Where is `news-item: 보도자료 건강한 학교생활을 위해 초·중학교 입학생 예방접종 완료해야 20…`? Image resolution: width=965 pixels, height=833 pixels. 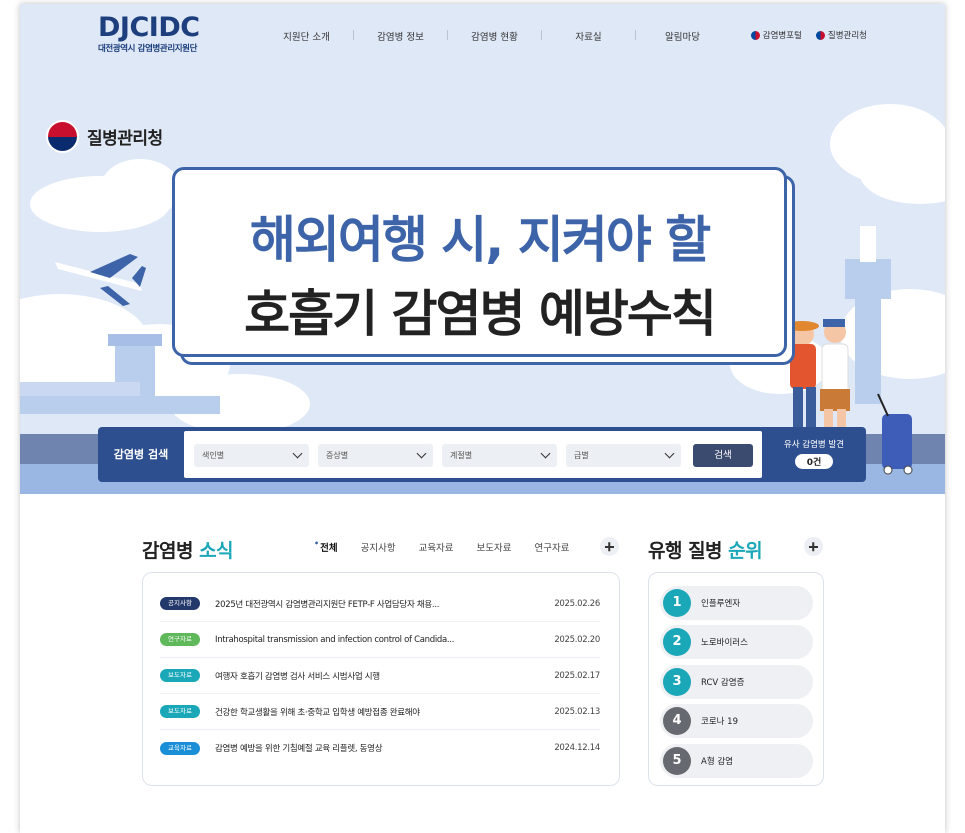
news-item: 보도자료 건강한 학교생활을 위해 초·중학교 입학생 예방접종 완료해야 20… is located at coordinates (380, 712).